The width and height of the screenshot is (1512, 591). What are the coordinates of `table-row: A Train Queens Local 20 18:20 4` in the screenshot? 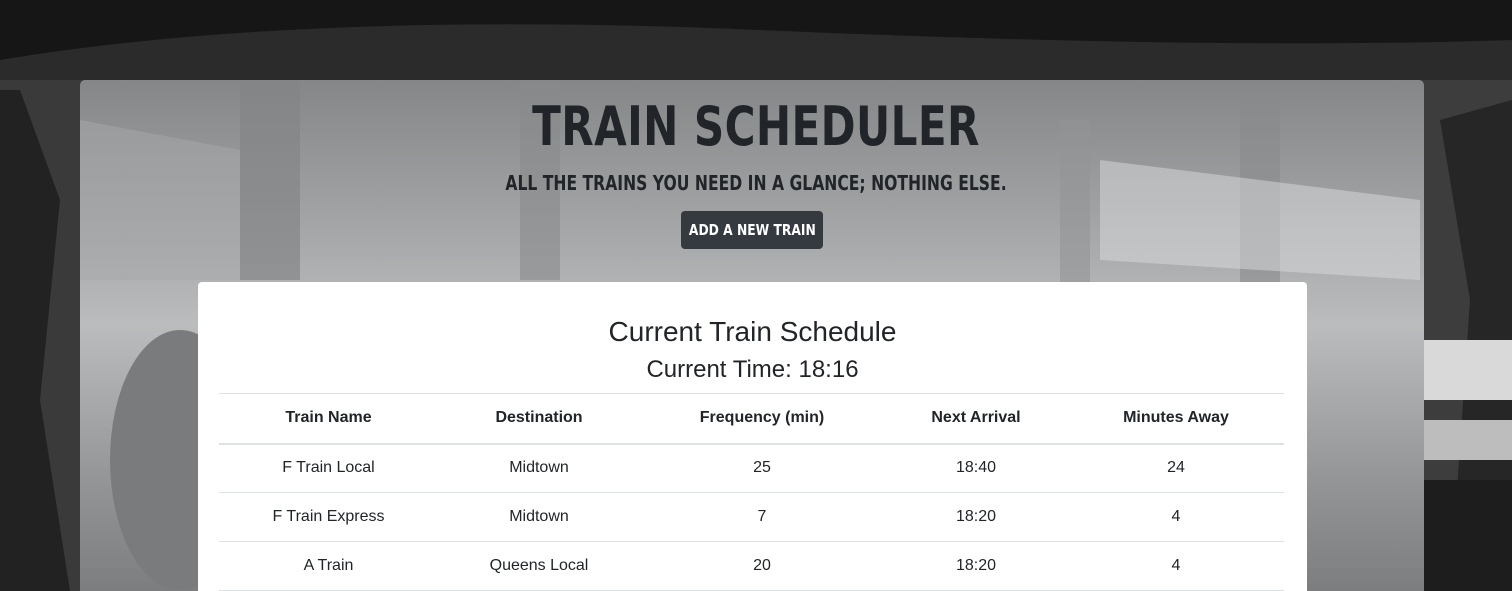 It's located at (751, 566).